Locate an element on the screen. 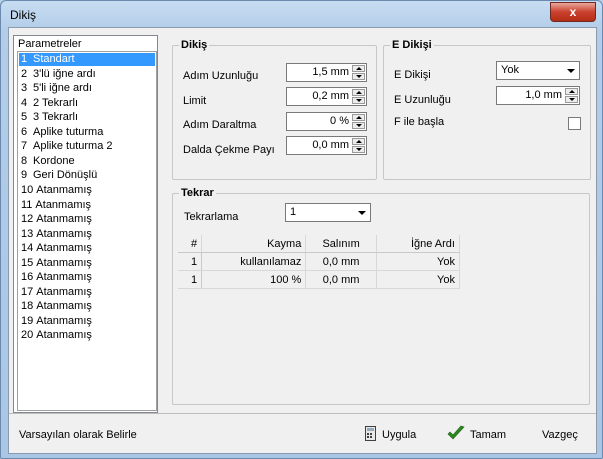 This screenshot has width=603, height=459. ok-label: Tamam is located at coordinates (488, 435).